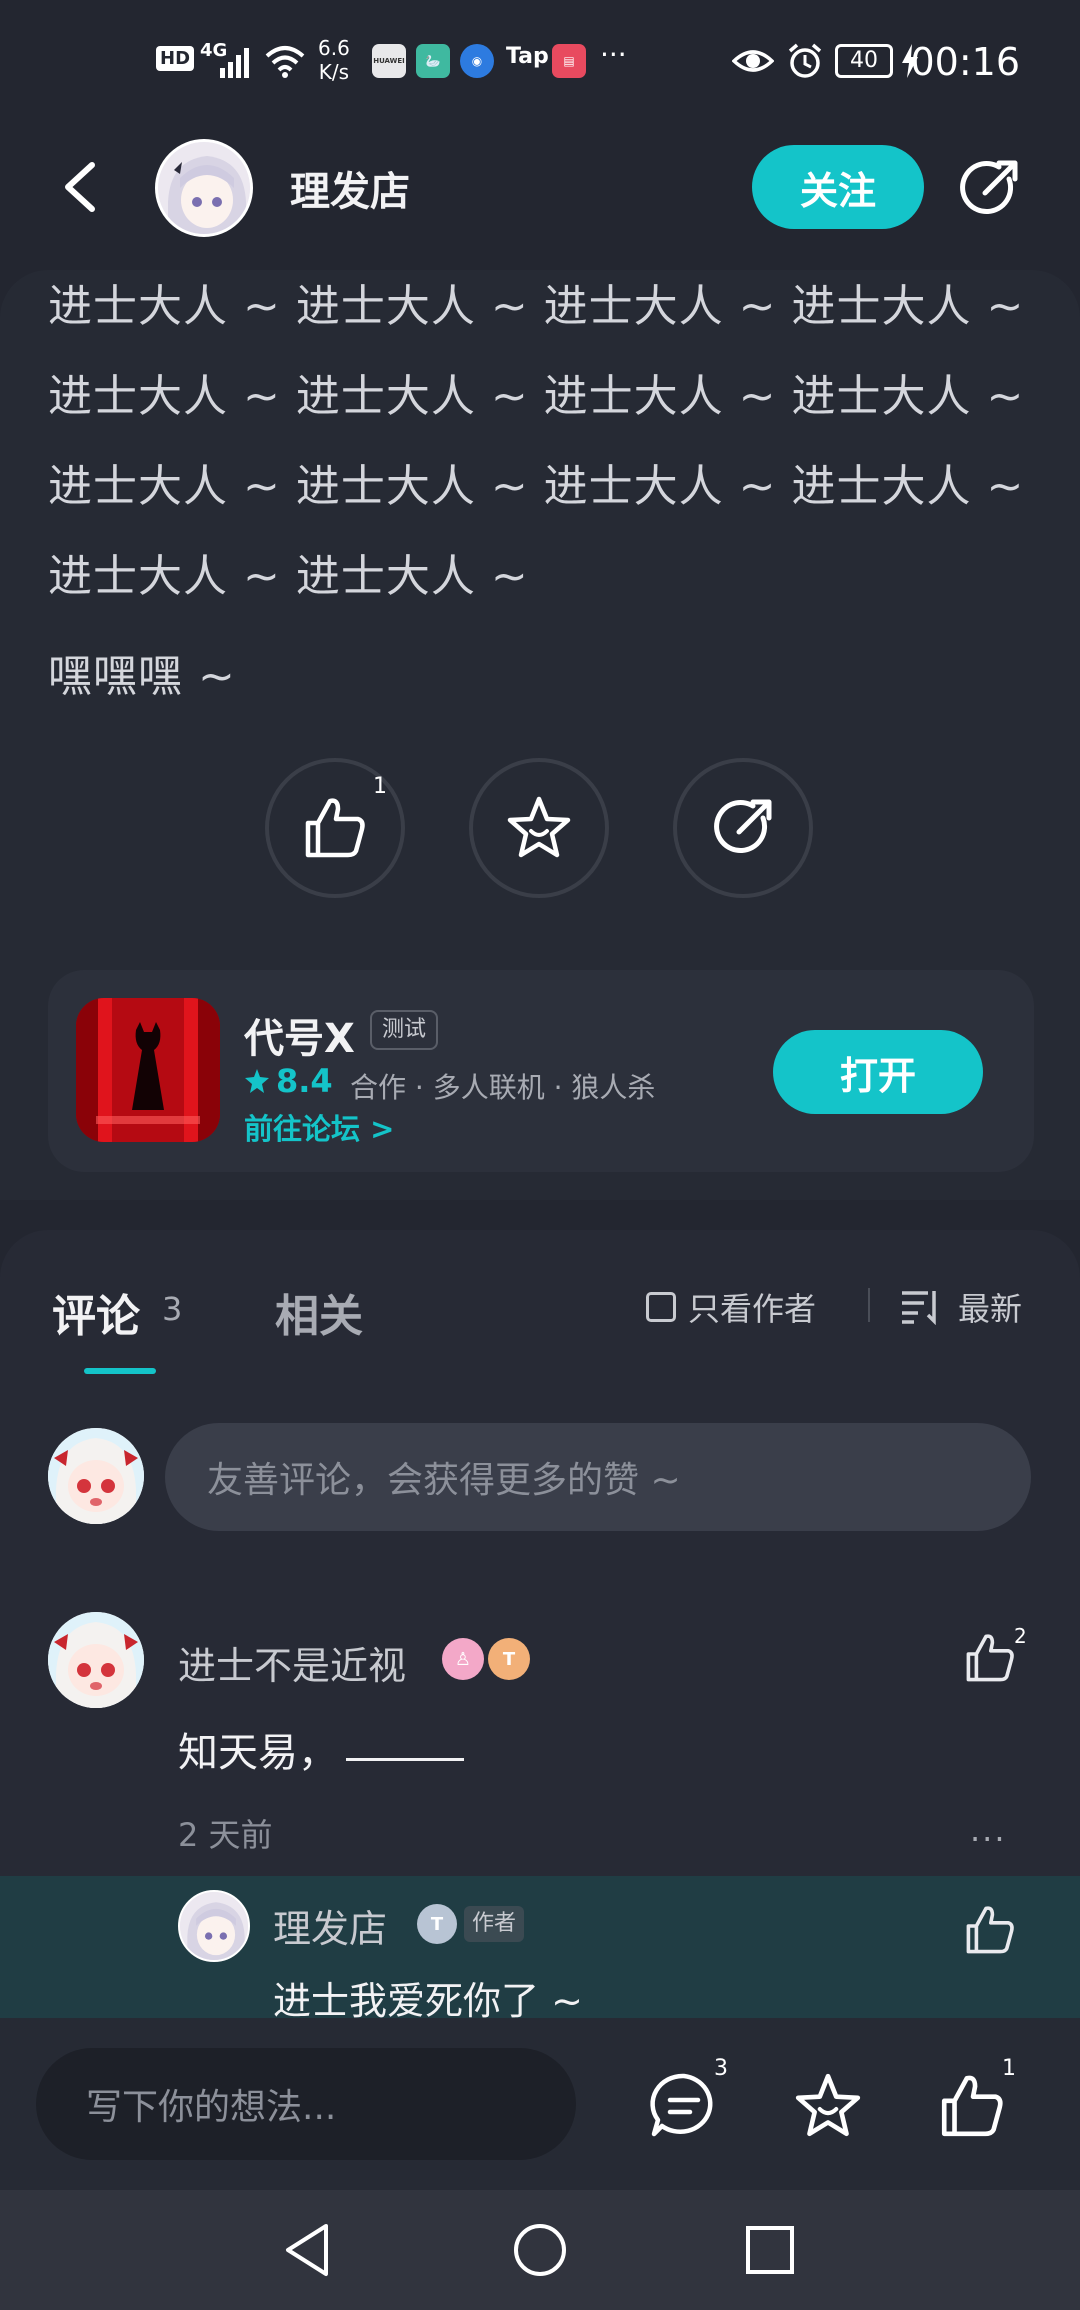 The height and width of the screenshot is (2310, 1080). What do you see at coordinates (540, 1949) in the screenshot?
I see `author-reply: 理发店 T 作者 进士我爱死你了 ~` at bounding box center [540, 1949].